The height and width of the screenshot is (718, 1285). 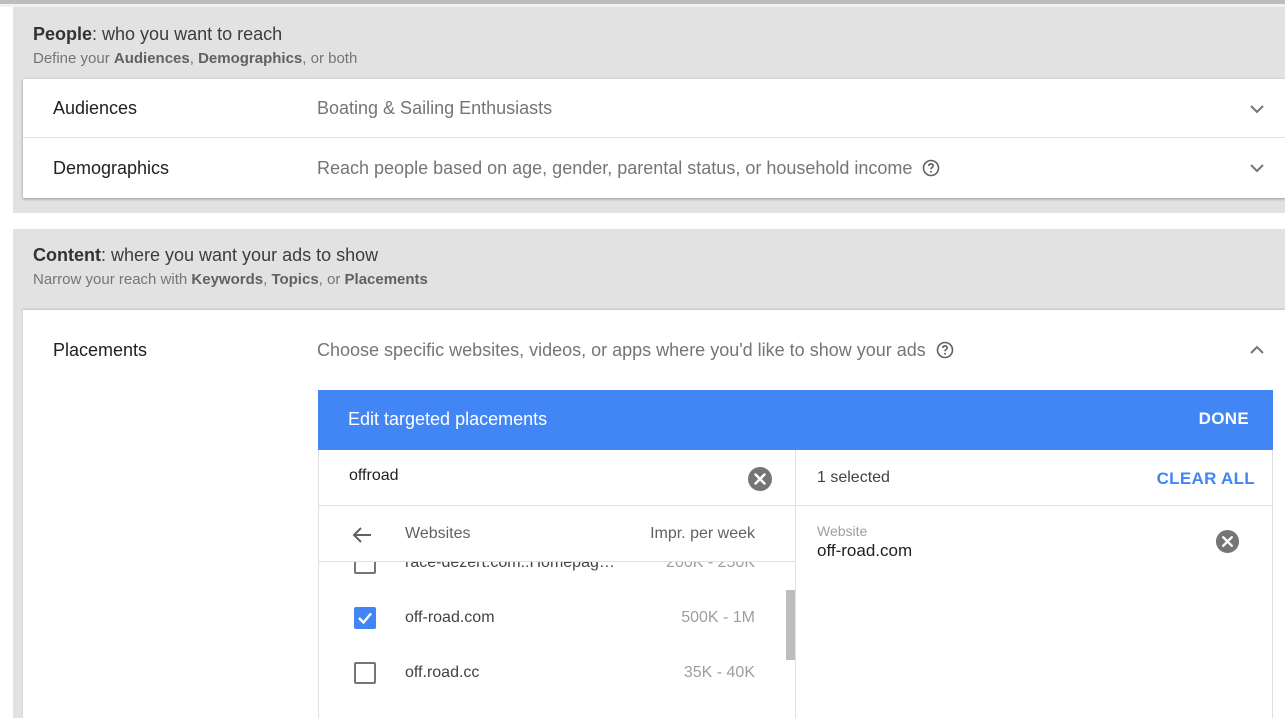 I want to click on checkbox-checked, so click(x=365, y=618).